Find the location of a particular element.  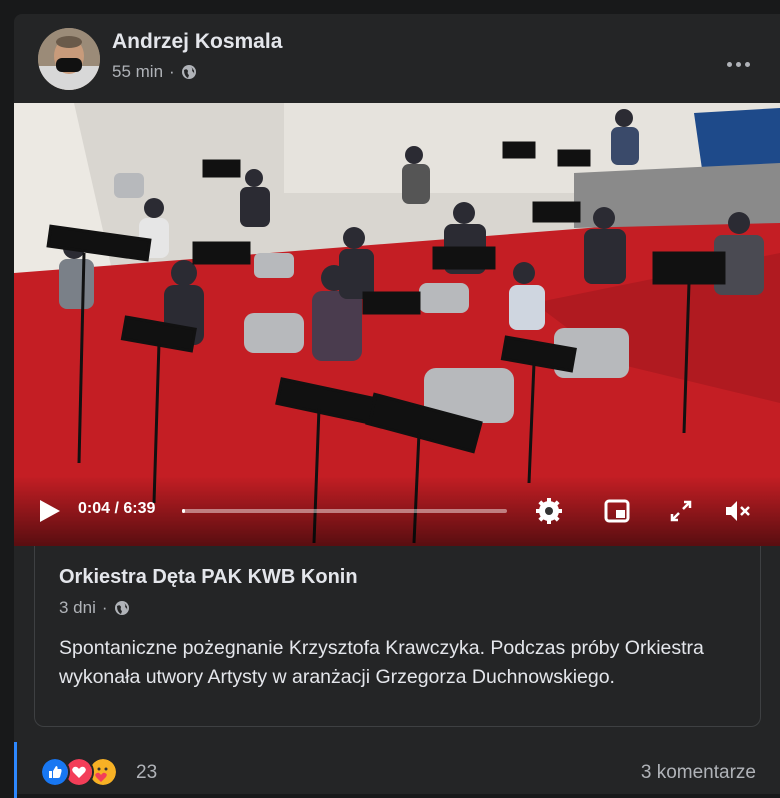

settings-icon is located at coordinates (549, 511).